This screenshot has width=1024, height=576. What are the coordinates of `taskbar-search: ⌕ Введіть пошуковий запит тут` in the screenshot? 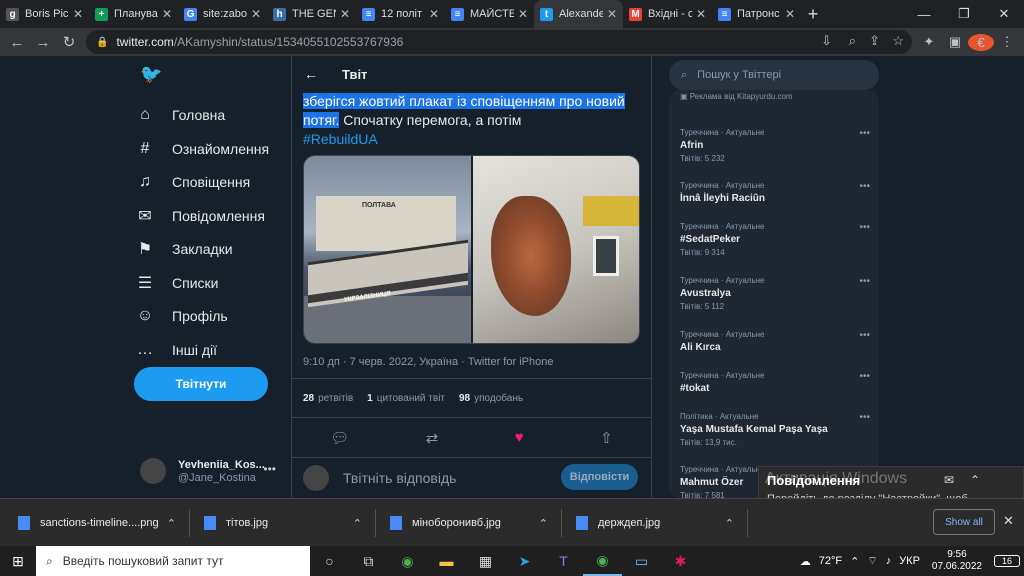 It's located at (173, 561).